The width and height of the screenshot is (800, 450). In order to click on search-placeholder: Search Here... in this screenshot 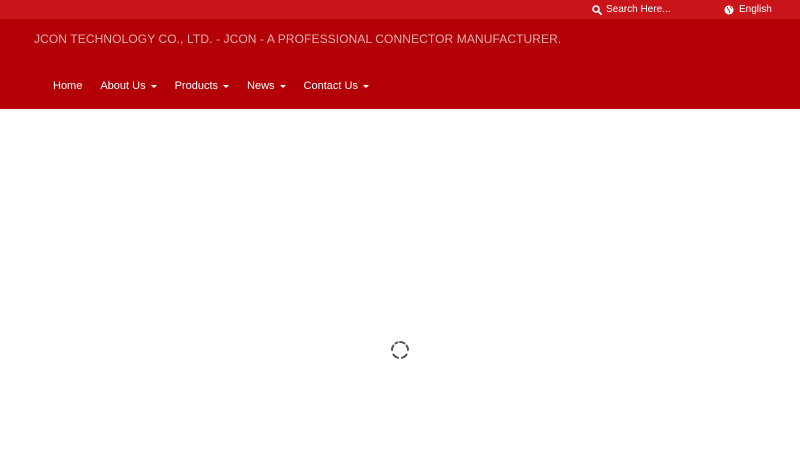, I will do `click(638, 9)`.